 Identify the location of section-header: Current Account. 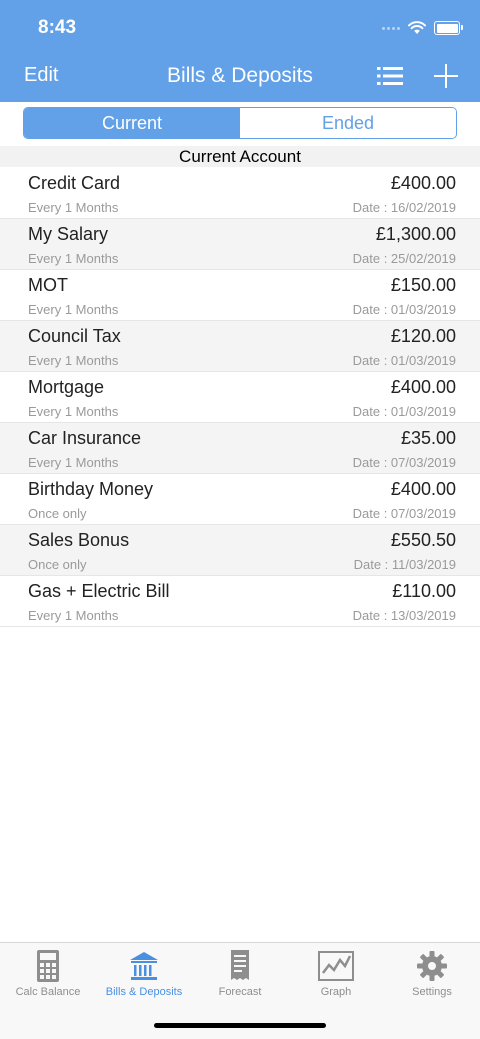
(240, 156).